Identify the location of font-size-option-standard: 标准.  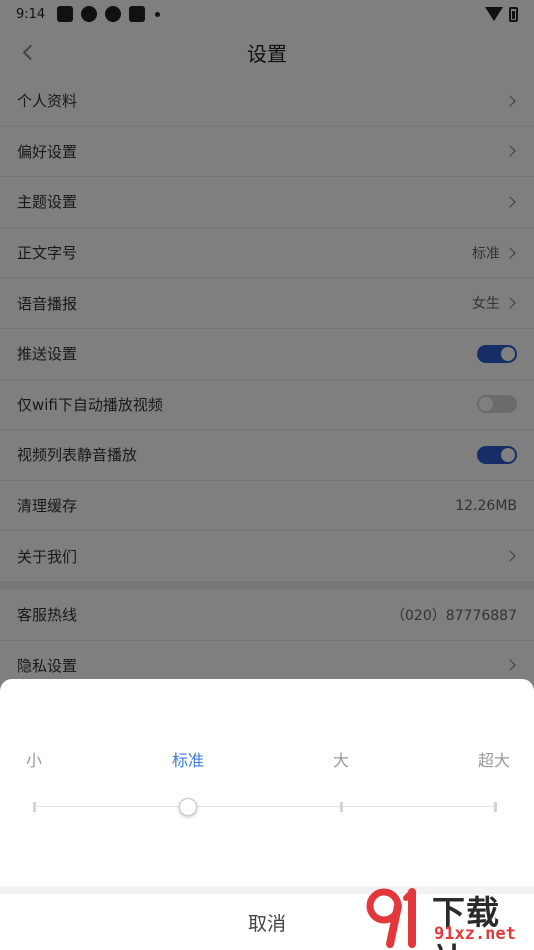
(188, 759).